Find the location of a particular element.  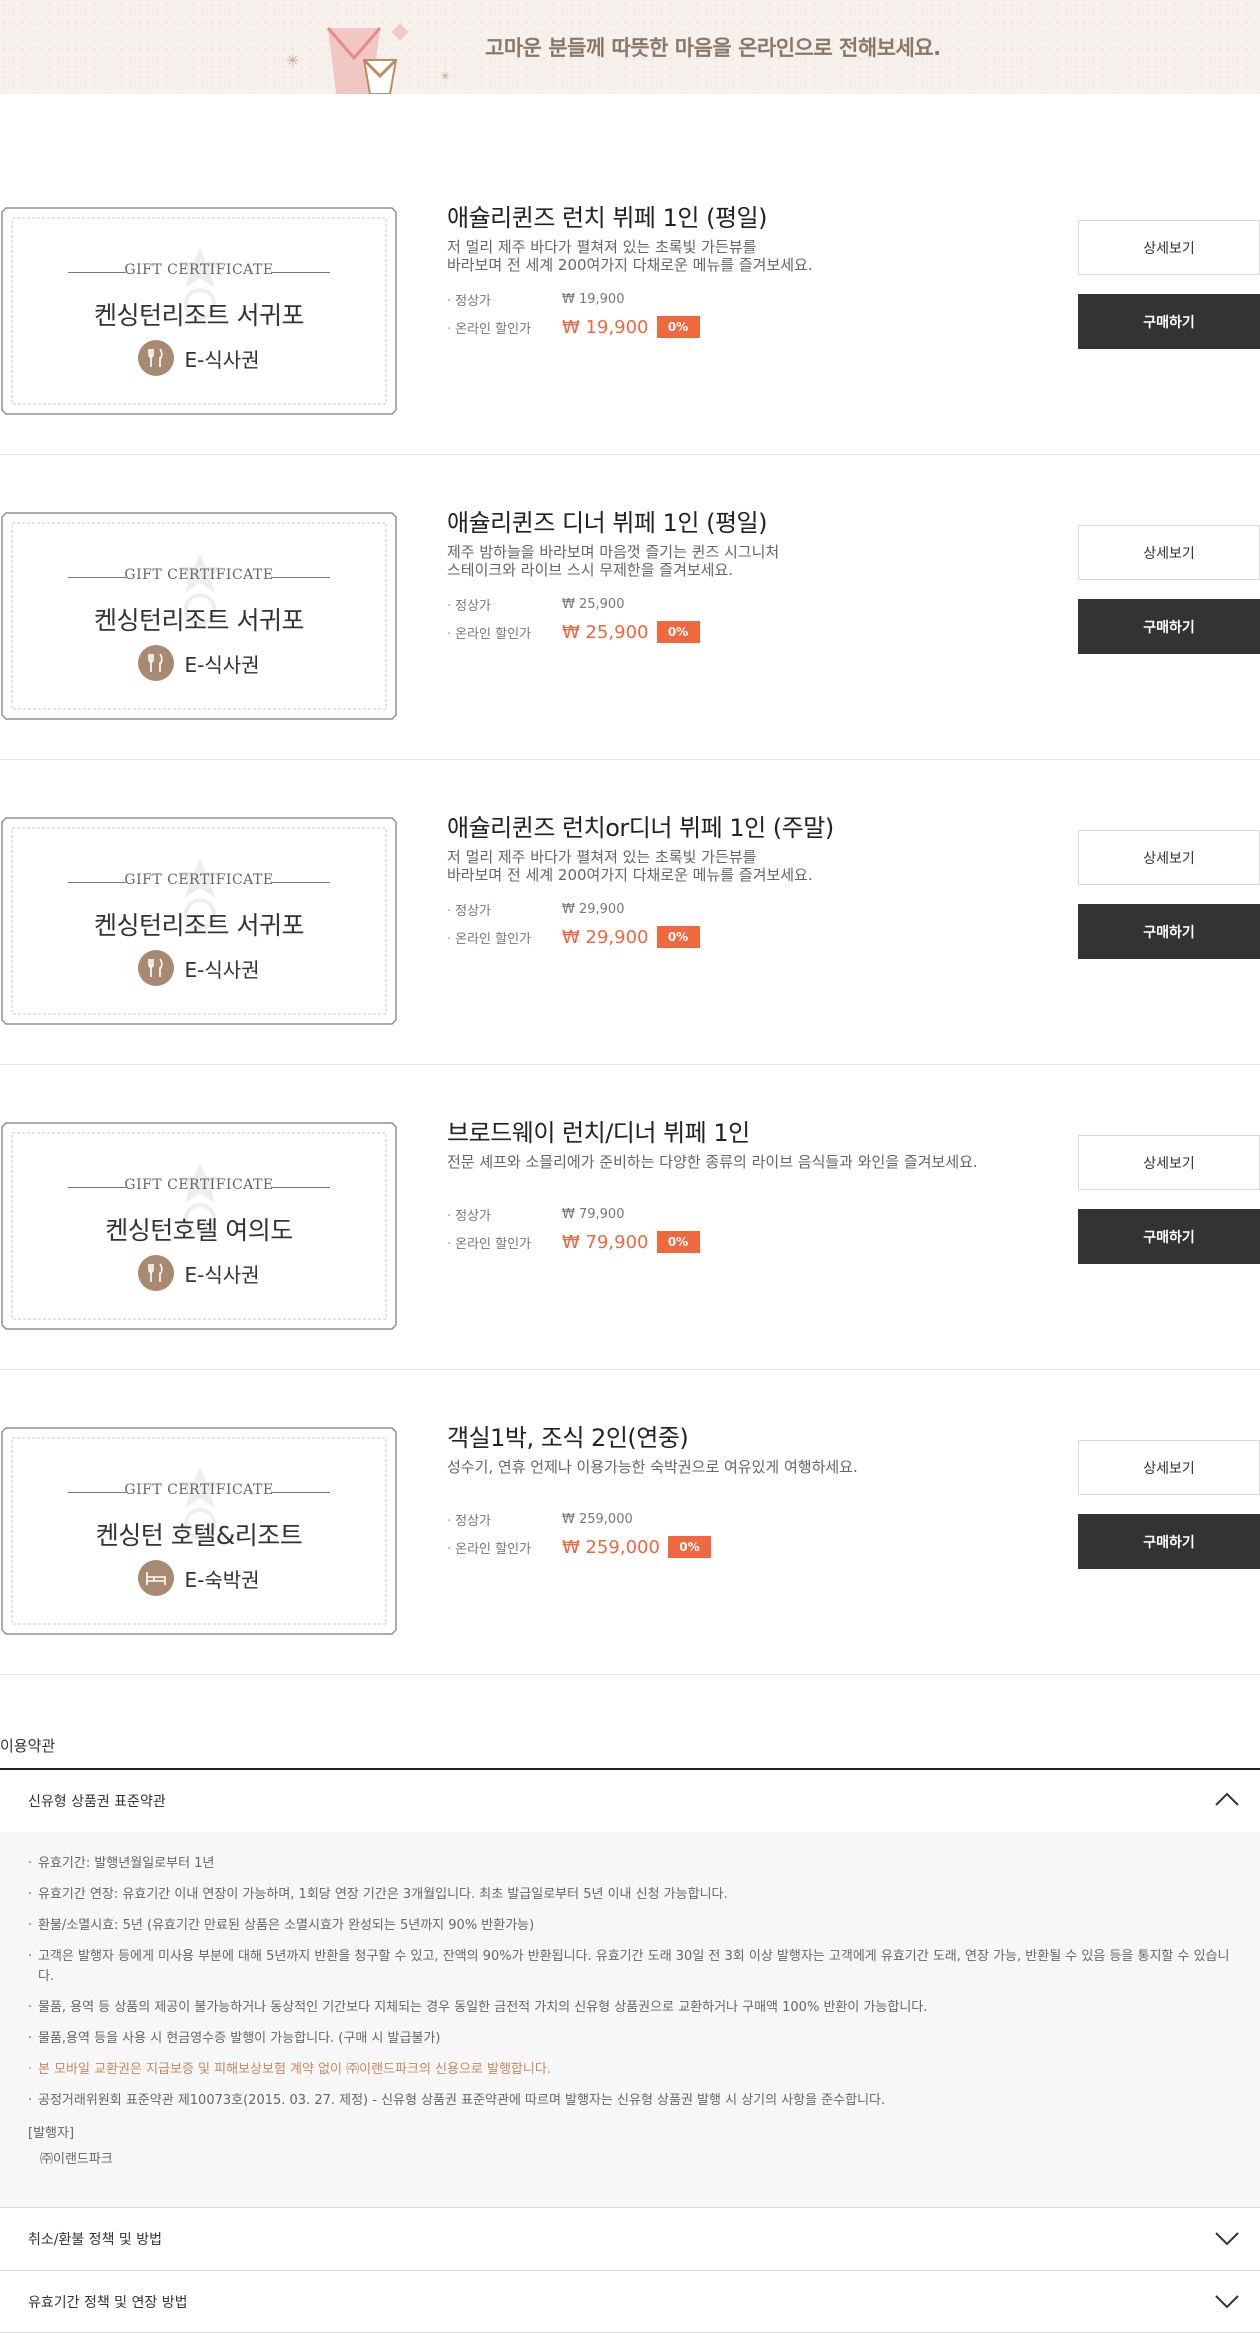

product-description: 성수기, 연휴 언제나 이용가능한 숙박권으로 여유있게 여행하세요. is located at coordinates (707, 1467).